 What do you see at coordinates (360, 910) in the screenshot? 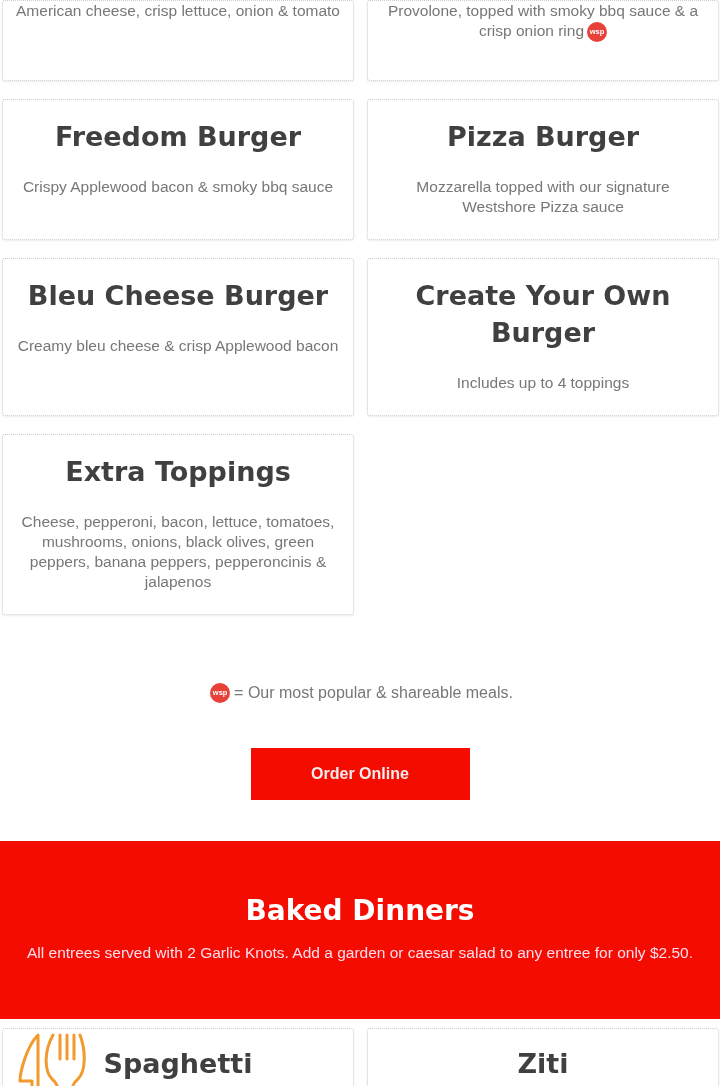
I see `section-title: Baked Dinners` at bounding box center [360, 910].